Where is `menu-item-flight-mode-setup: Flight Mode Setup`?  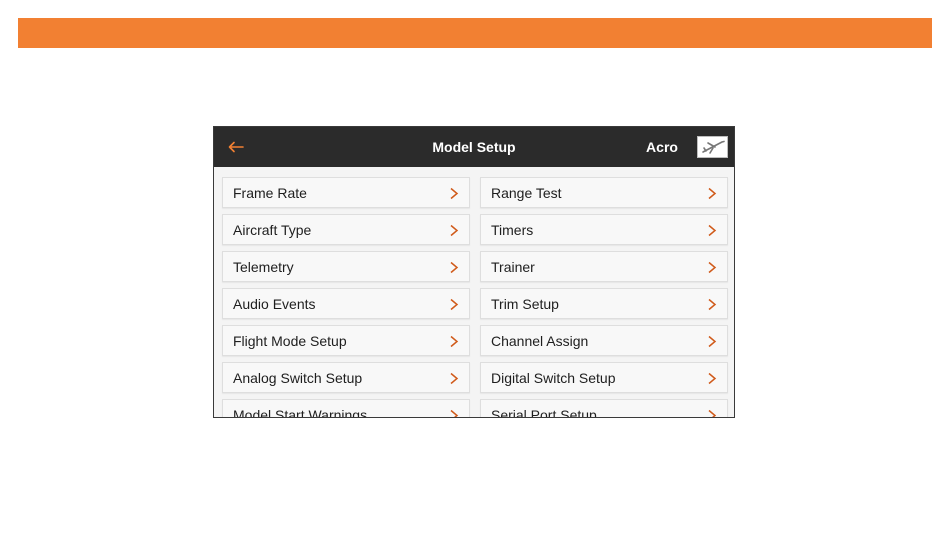
menu-item-flight-mode-setup: Flight Mode Setup is located at coordinates (346, 340).